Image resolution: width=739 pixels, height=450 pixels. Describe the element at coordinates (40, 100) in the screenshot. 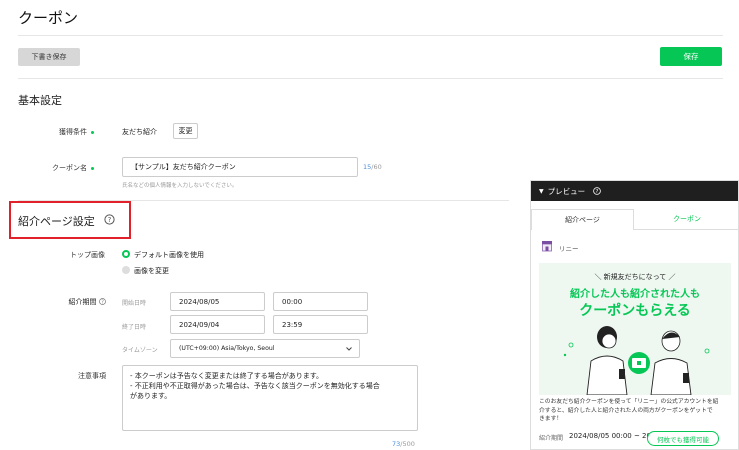

I see `basic-settings-heading: 基本設定` at that location.